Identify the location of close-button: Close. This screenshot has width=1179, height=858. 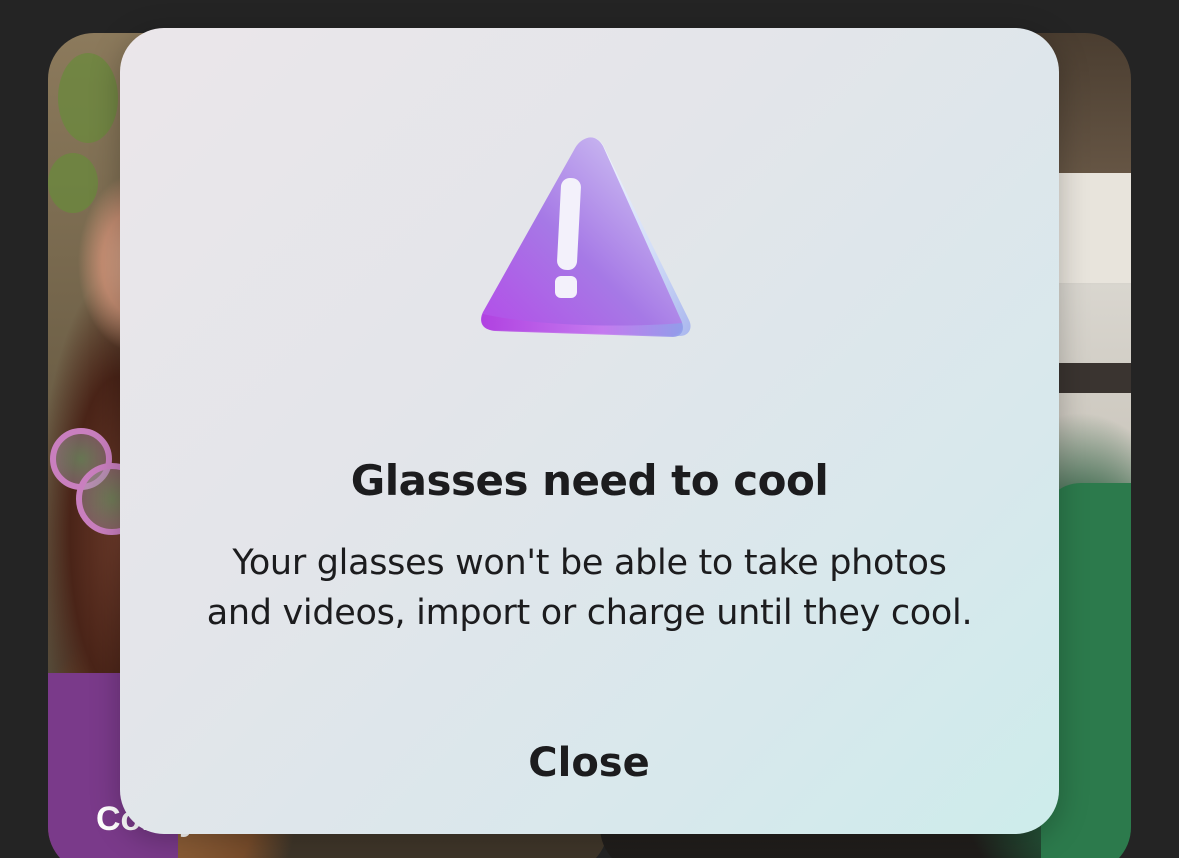
(589, 763).